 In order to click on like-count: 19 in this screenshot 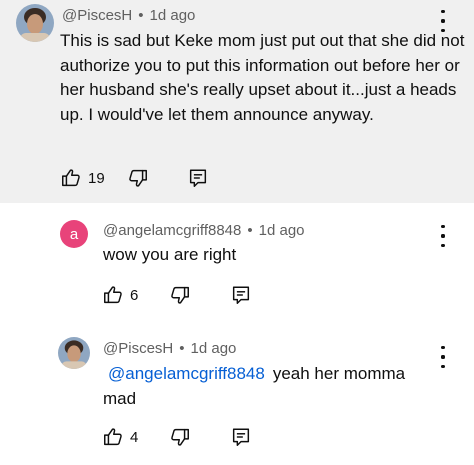, I will do `click(96, 178)`.